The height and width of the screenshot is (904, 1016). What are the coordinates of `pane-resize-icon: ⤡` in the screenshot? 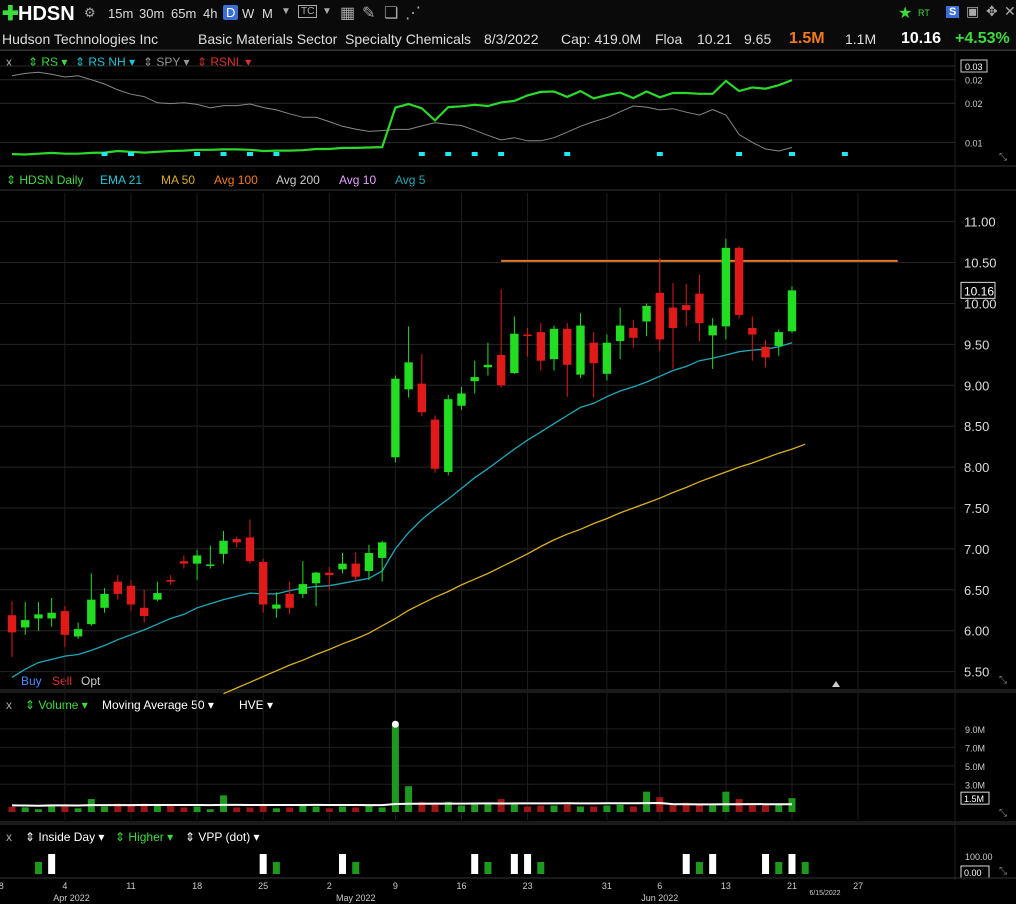 It's located at (1003, 871).